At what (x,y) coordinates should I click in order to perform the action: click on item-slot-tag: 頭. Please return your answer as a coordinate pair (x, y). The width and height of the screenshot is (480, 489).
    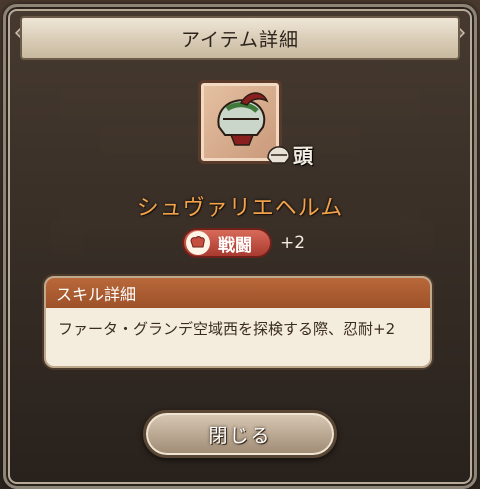
    Looking at the image, I should click on (289, 154).